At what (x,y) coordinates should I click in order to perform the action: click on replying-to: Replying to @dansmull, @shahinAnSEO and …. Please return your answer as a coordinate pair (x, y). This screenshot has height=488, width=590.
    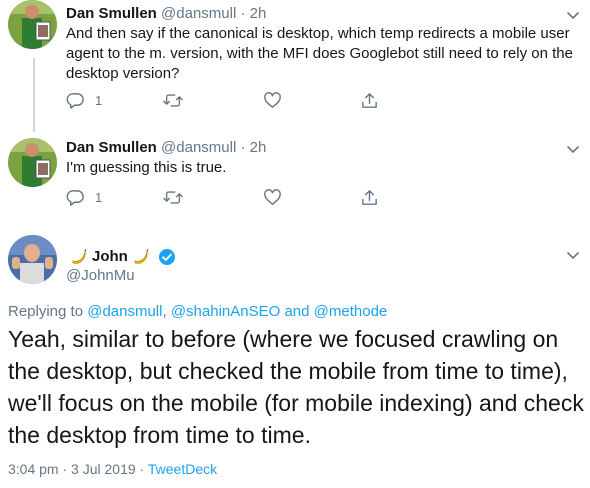
    Looking at the image, I should click on (197, 312).